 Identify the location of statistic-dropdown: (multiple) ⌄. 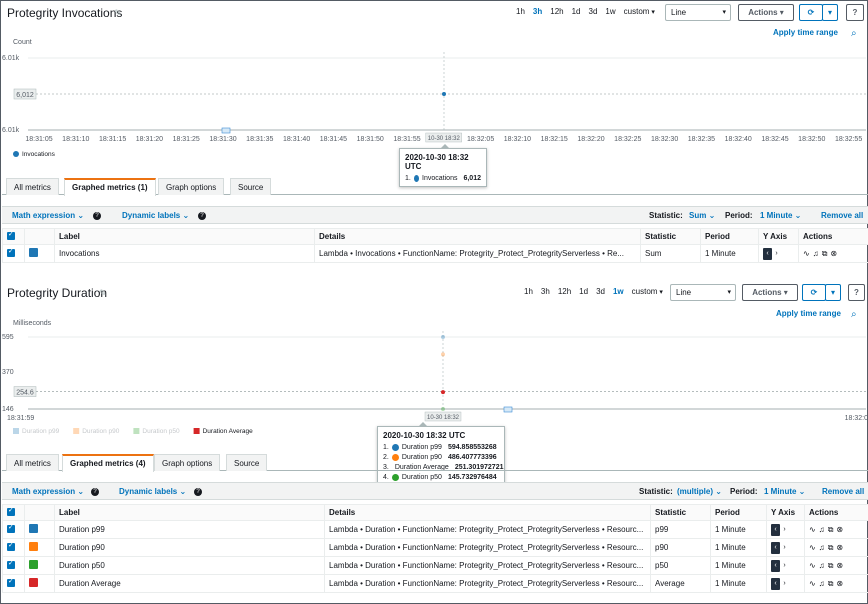
(699, 491).